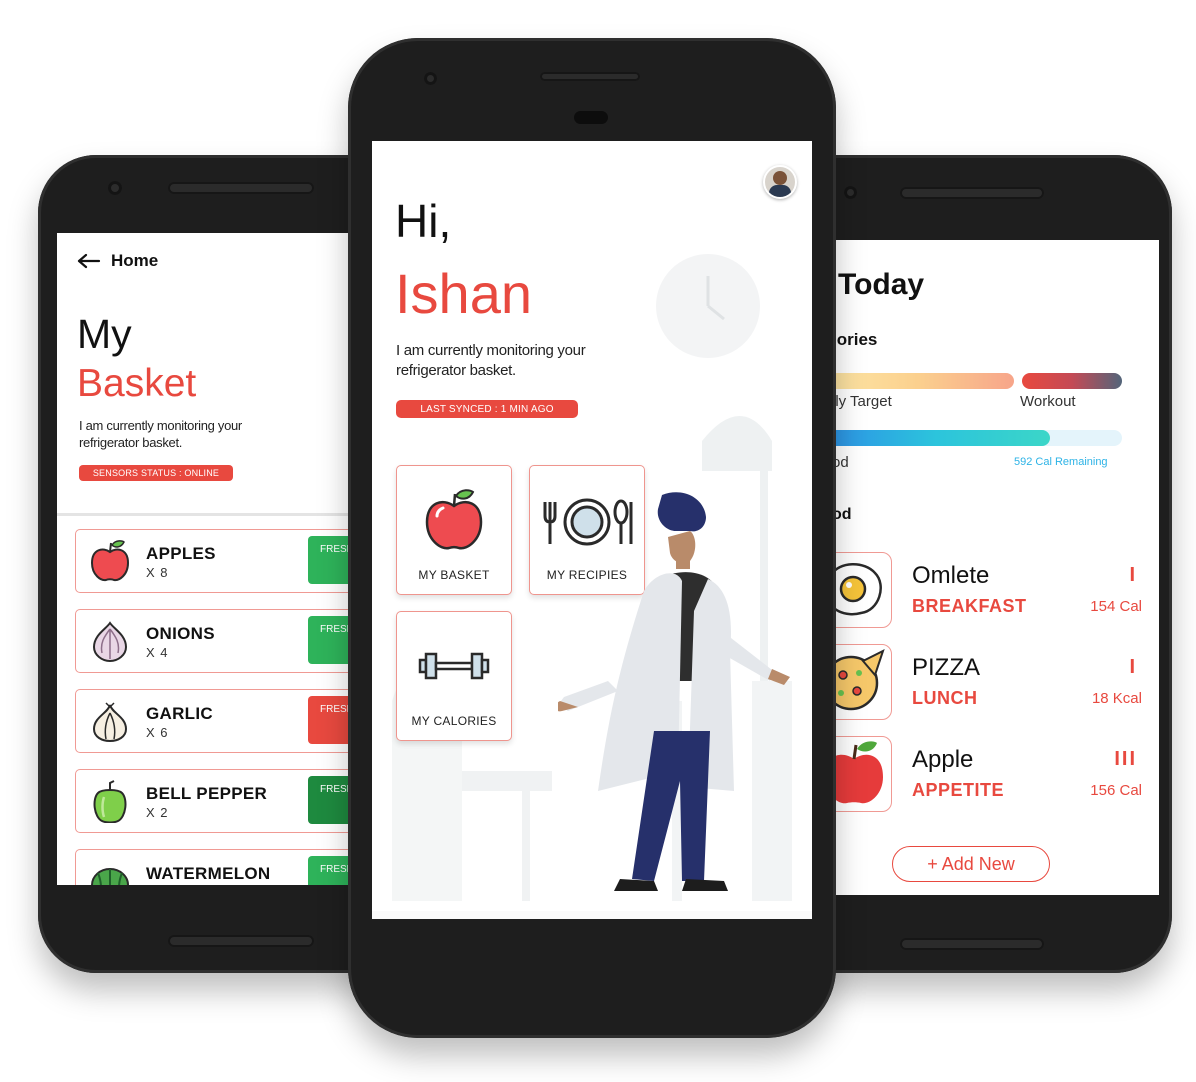 The width and height of the screenshot is (1196, 1082). I want to click on workout-label: Workout, so click(1048, 401).